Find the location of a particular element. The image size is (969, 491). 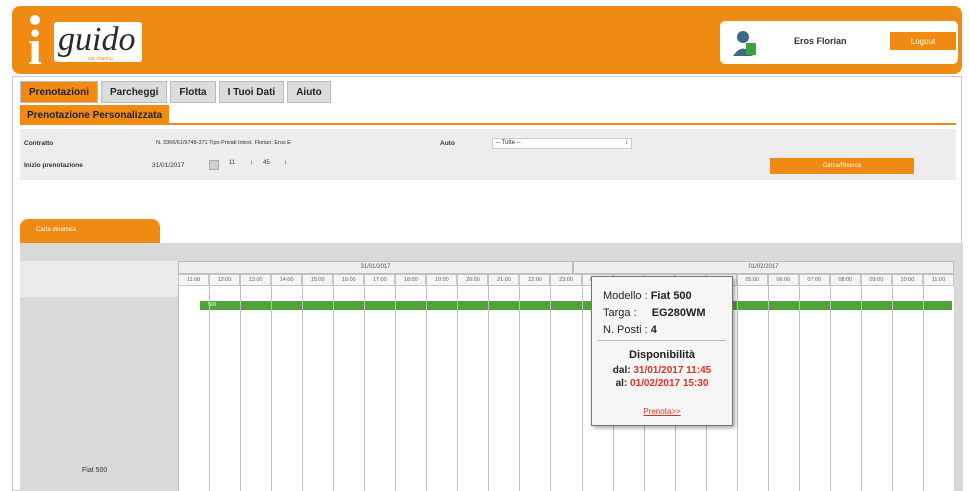

logo-subtext: car sharing is located at coordinates (100, 59).